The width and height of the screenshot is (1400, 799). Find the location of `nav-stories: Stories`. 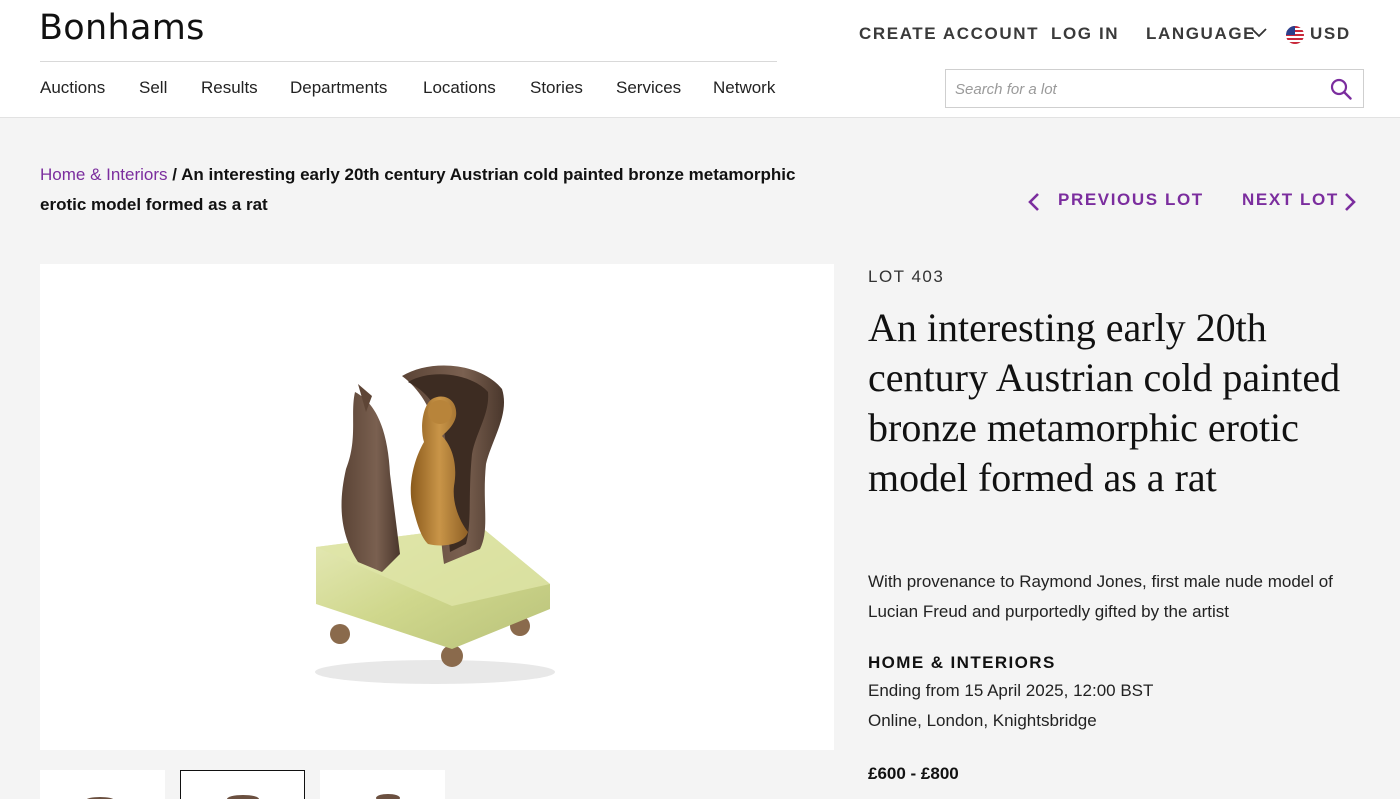

nav-stories: Stories is located at coordinates (556, 89).